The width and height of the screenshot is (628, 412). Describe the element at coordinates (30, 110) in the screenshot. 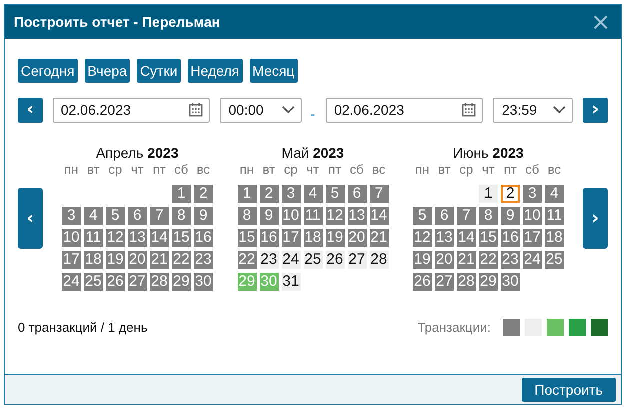

I see `previous-button: ‹` at that location.